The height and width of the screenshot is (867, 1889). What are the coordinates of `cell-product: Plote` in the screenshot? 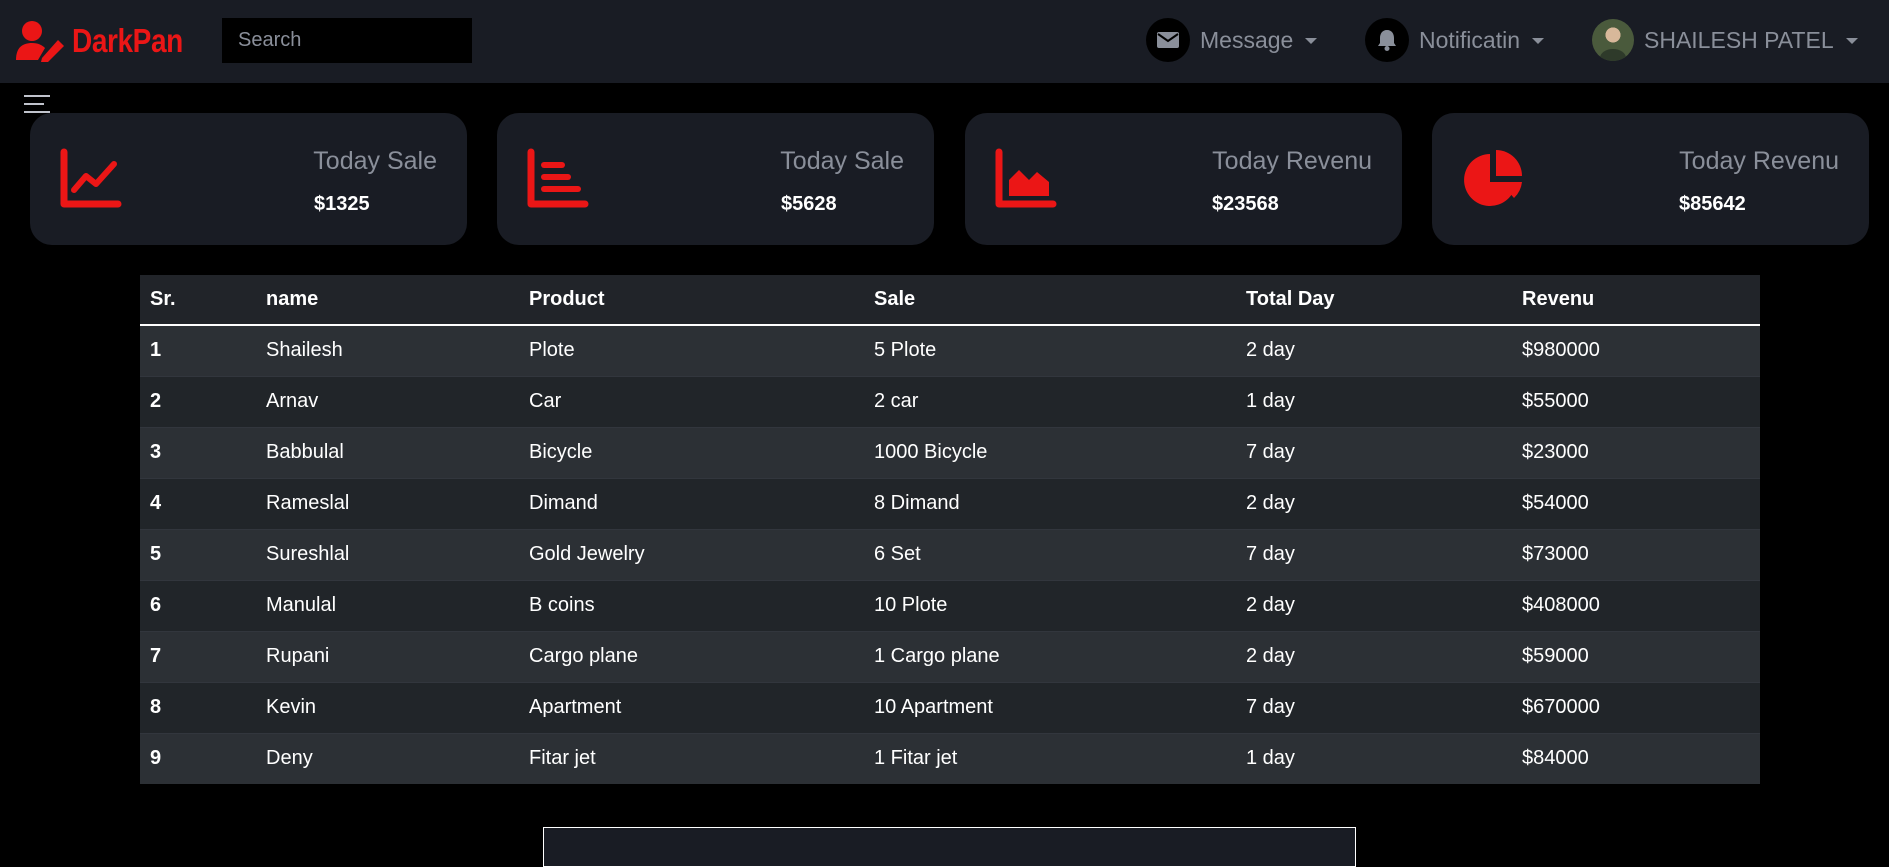 It's located at (691, 350).